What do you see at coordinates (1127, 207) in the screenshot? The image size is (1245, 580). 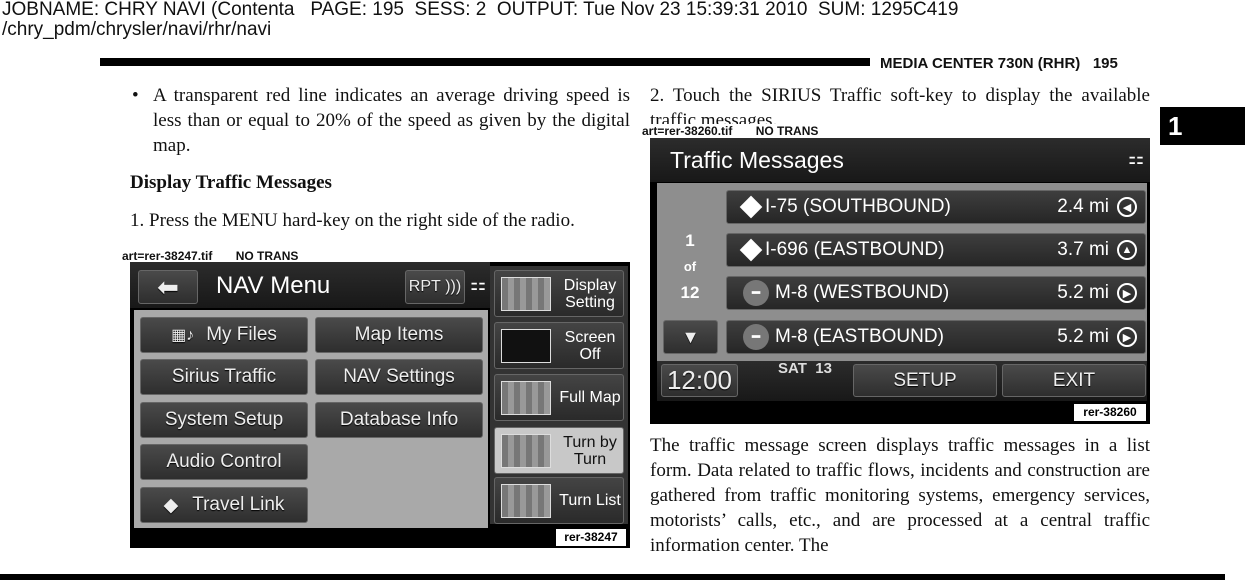 I see `direction-arrow-icon: ◀` at bounding box center [1127, 207].